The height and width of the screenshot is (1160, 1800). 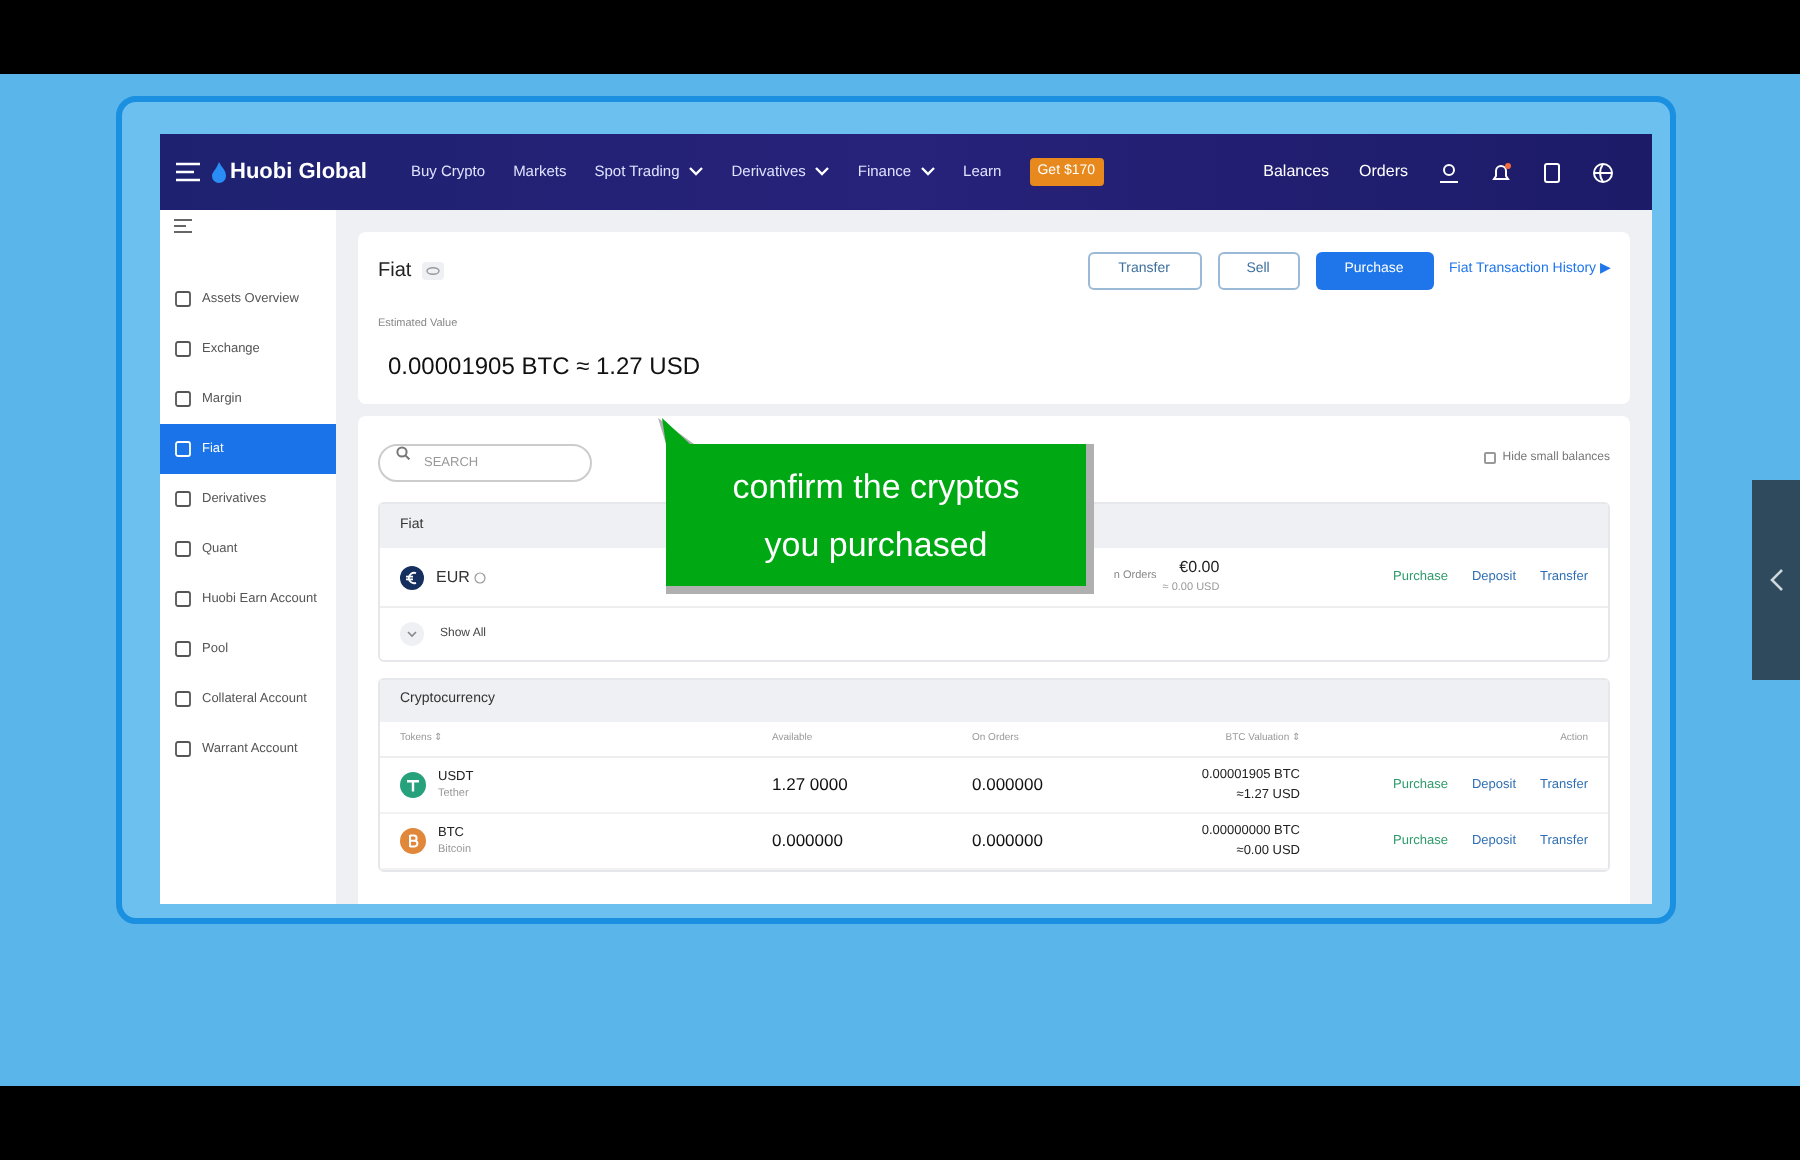 What do you see at coordinates (403, 453) in the screenshot?
I see `search-icon` at bounding box center [403, 453].